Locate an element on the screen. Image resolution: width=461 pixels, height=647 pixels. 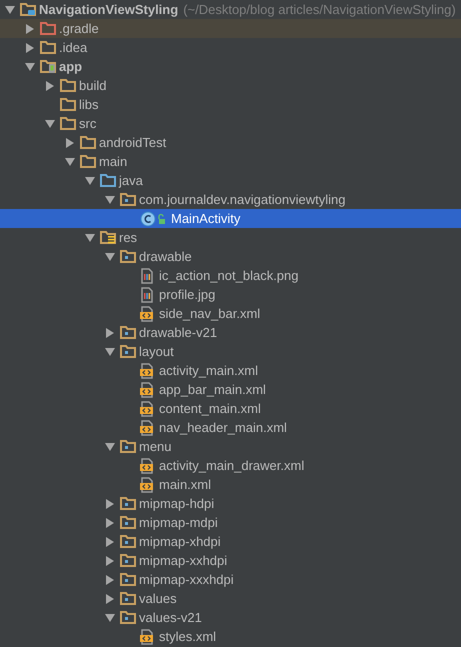
tree-row: java is located at coordinates (230, 180).